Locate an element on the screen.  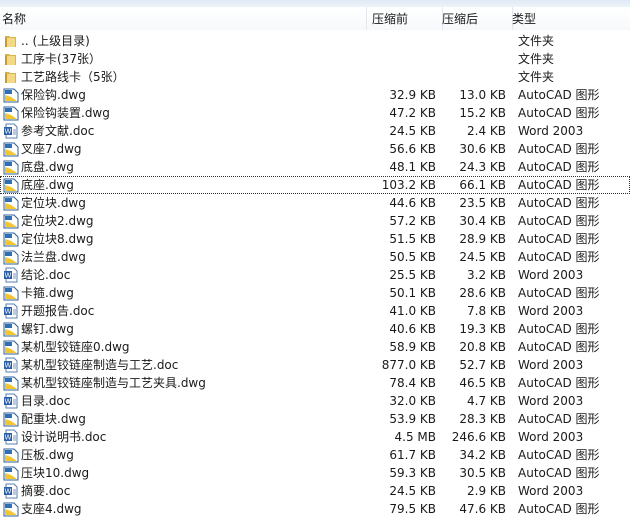
size-before: 41.0 KB is located at coordinates (412, 311).